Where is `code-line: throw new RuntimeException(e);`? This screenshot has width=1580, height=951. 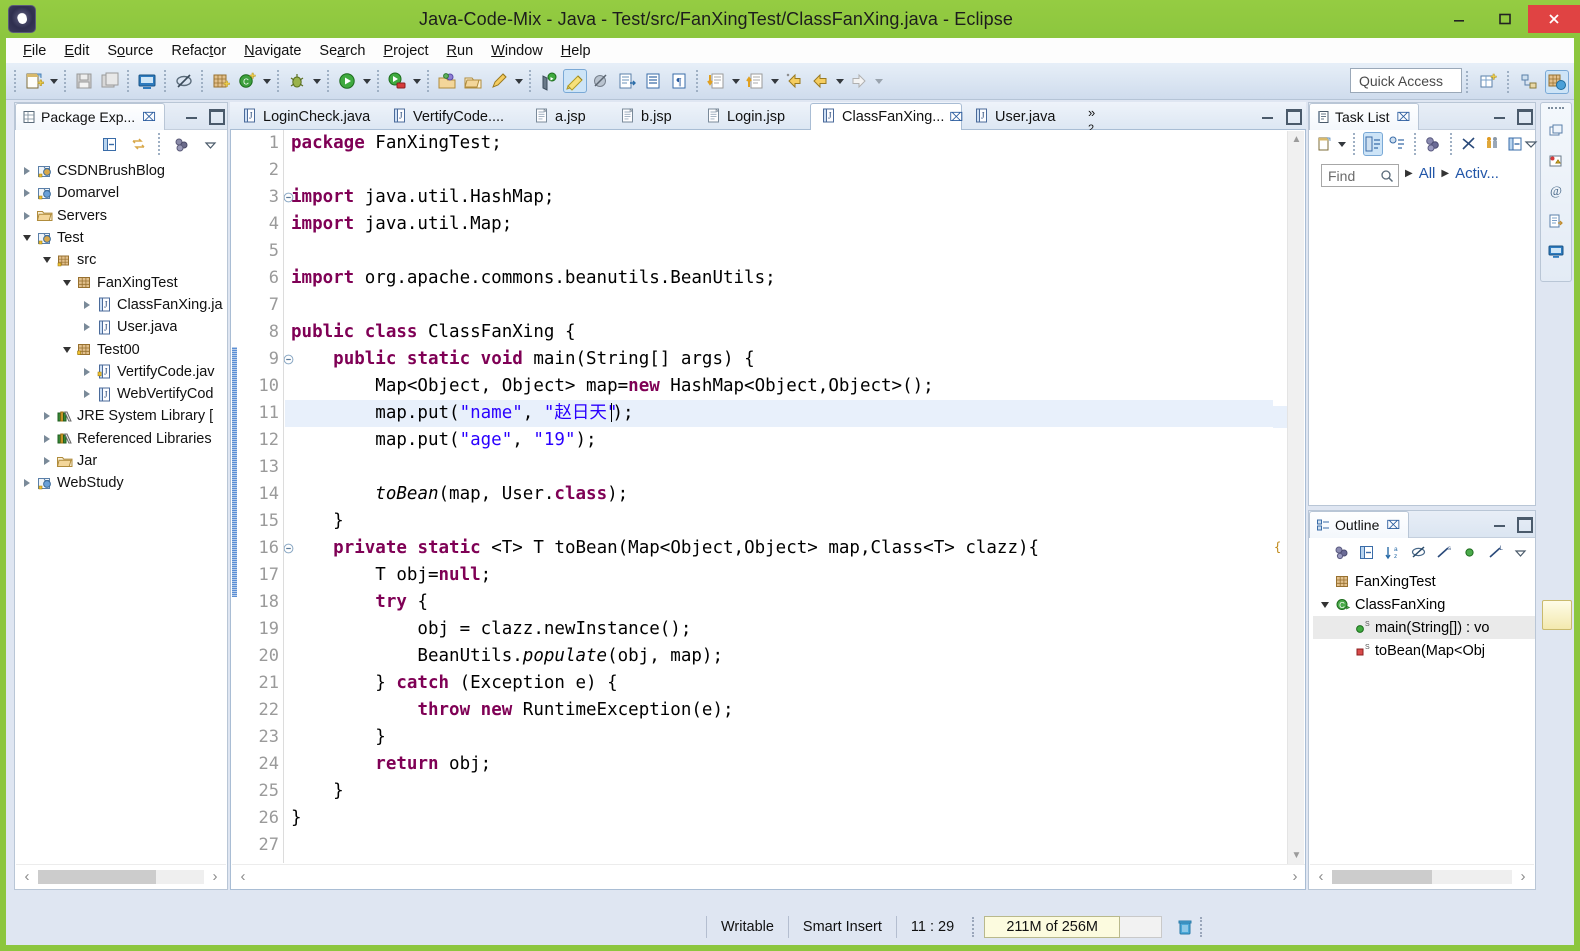
code-line: throw new RuntimeException(e); is located at coordinates (784, 710).